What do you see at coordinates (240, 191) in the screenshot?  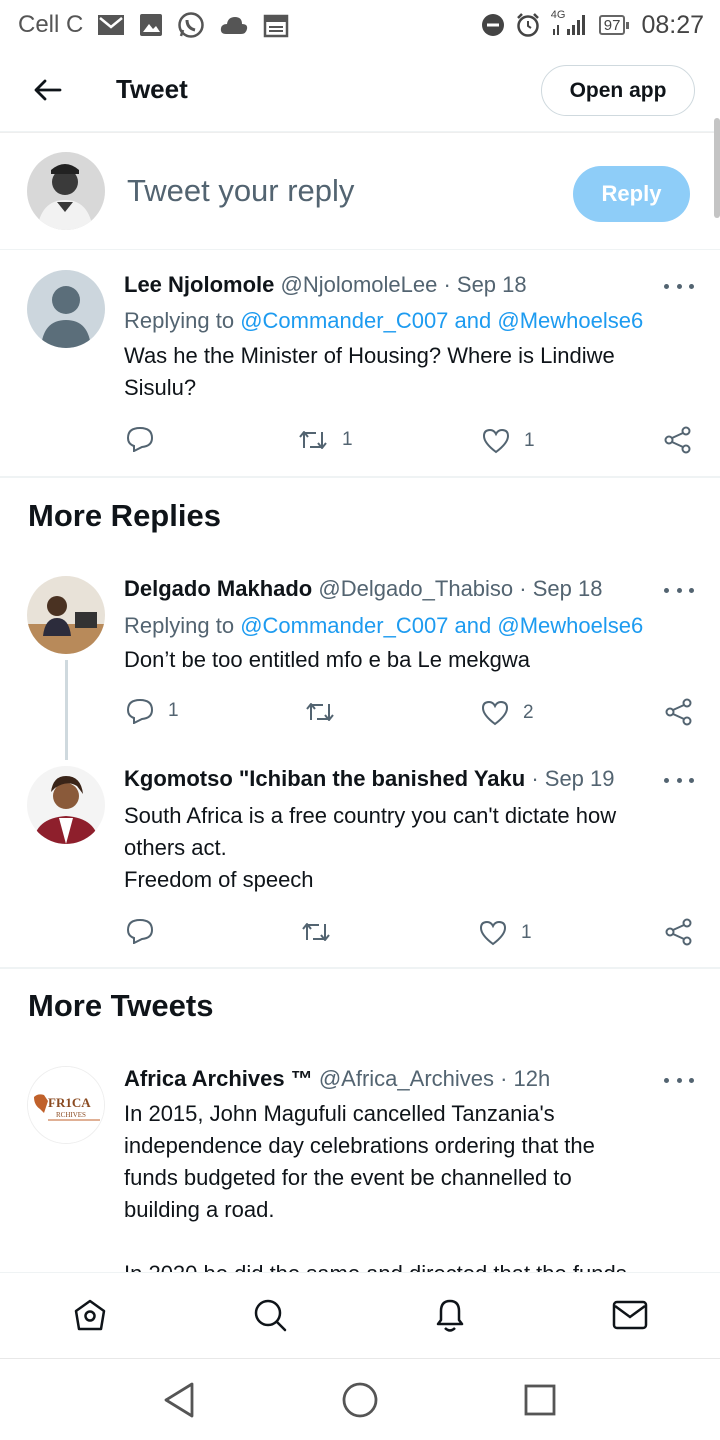 I see `reply-input: Tweet your reply` at bounding box center [240, 191].